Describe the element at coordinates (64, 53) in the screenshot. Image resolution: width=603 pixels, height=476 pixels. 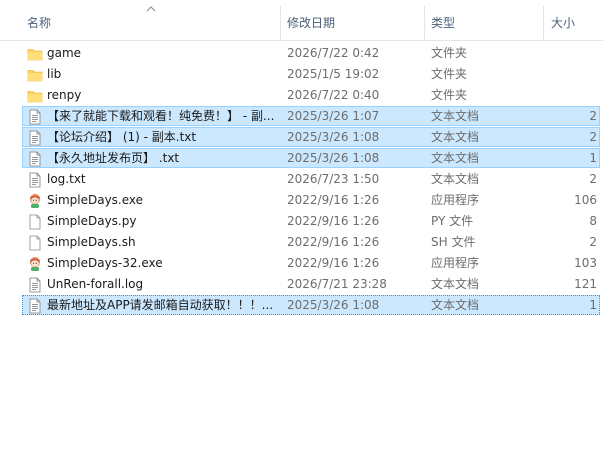
I see `file-name: game` at that location.